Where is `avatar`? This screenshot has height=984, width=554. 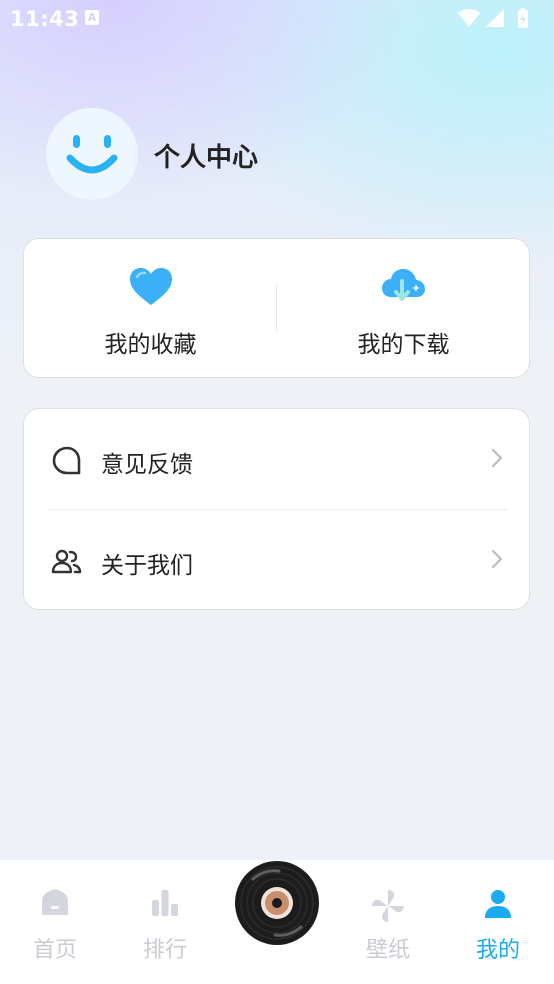 avatar is located at coordinates (92, 154).